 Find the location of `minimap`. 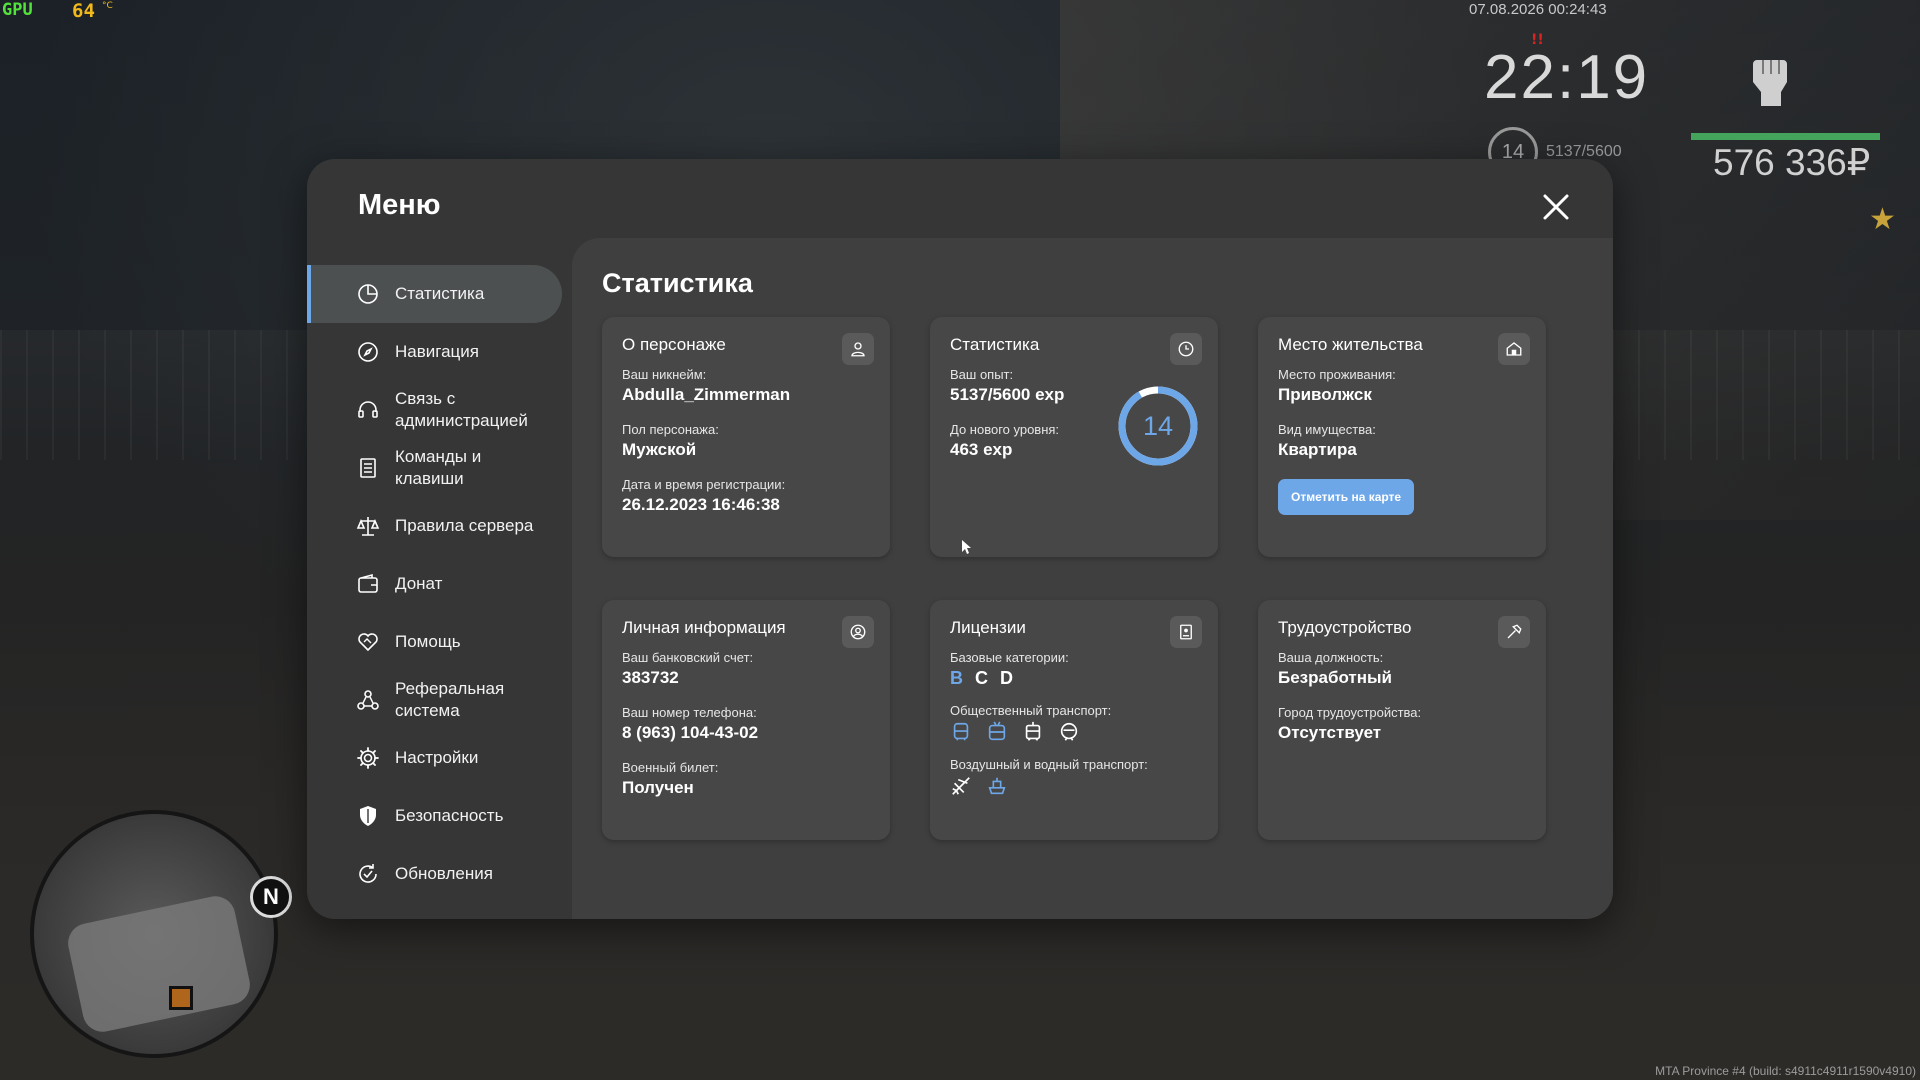

minimap is located at coordinates (154, 934).